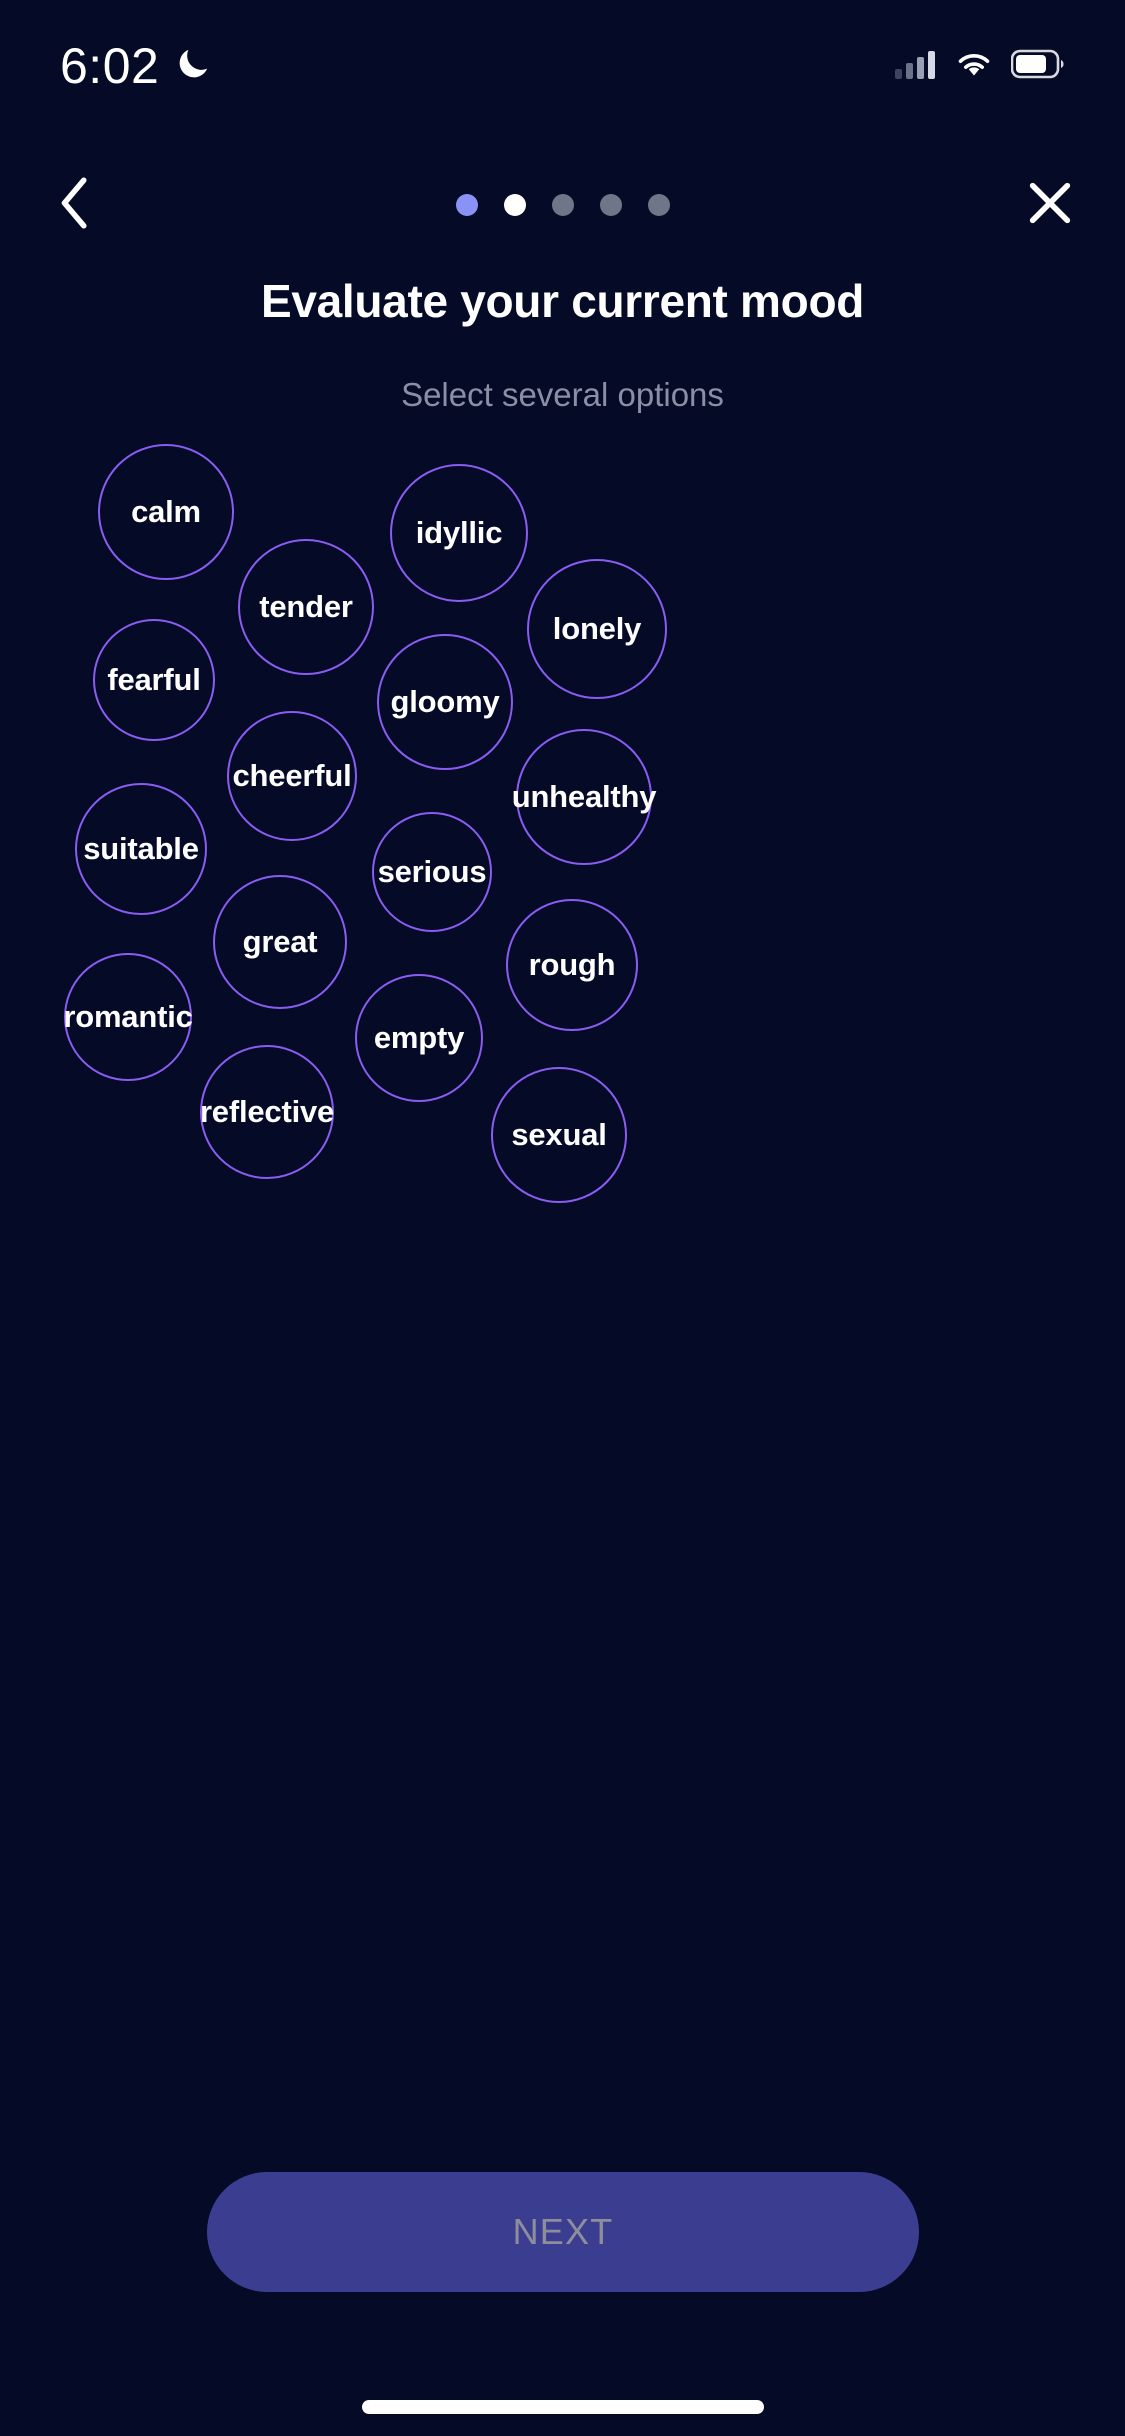  I want to click on mood-bubble-label: sexual, so click(559, 1134).